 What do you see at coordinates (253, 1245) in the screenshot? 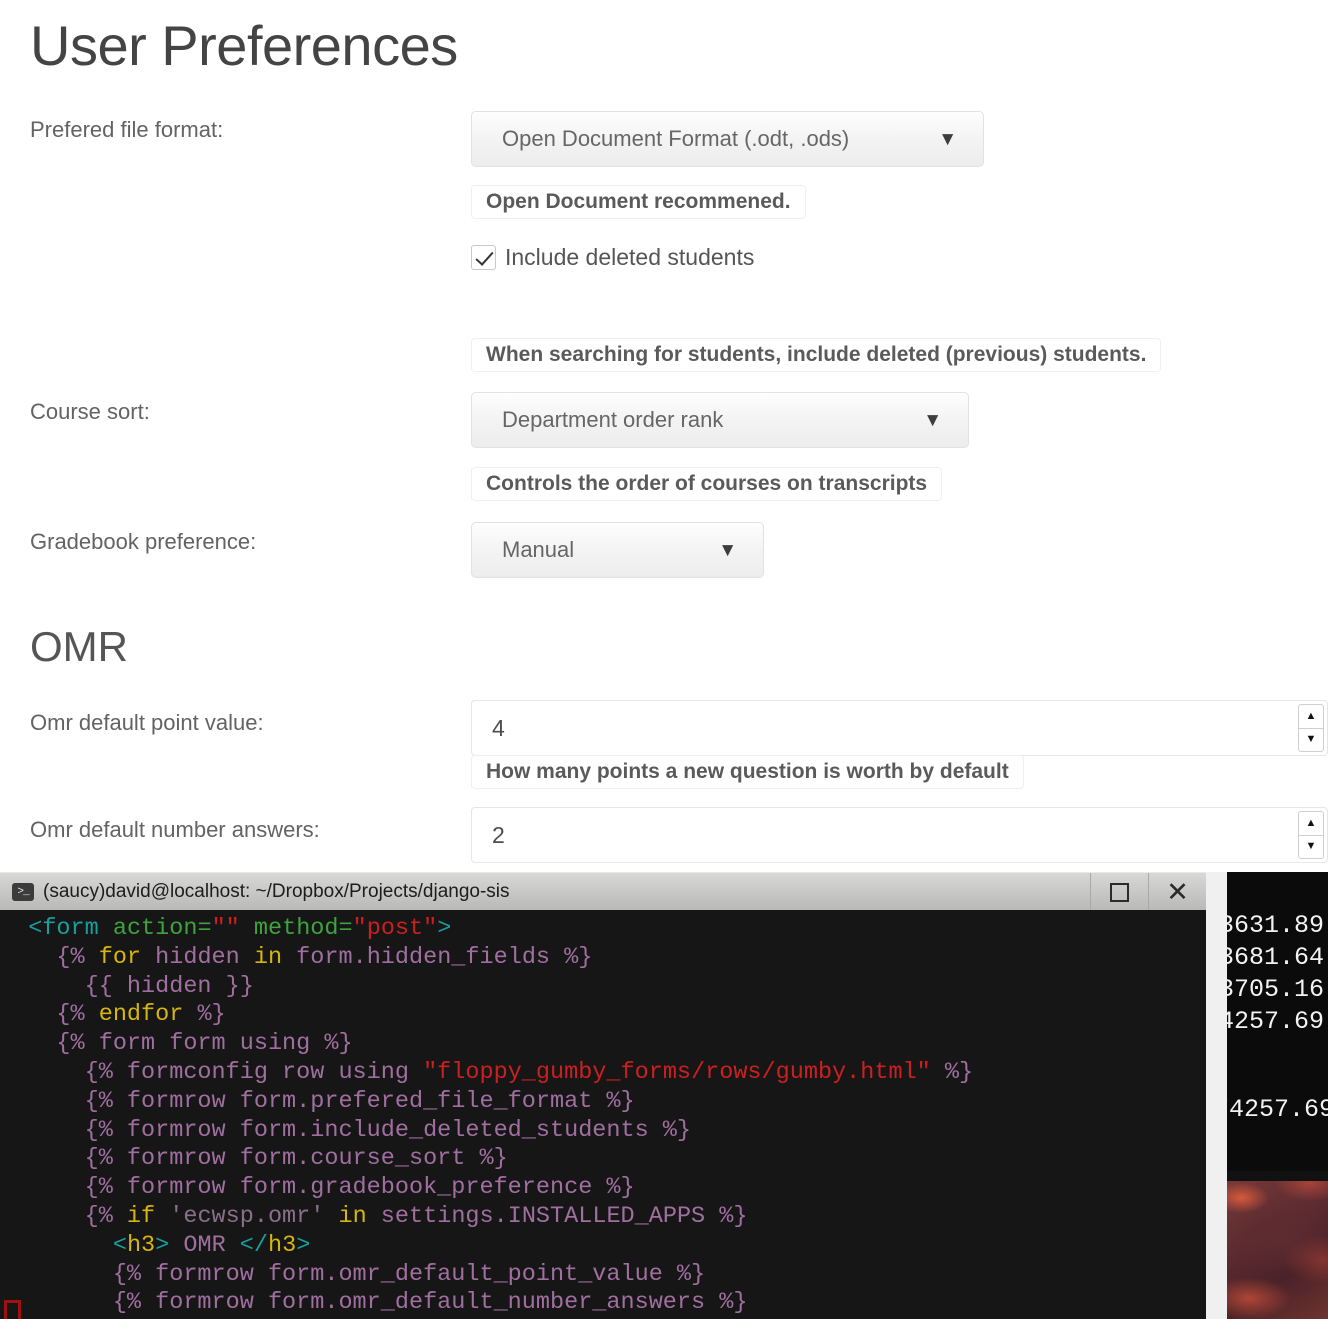
I see `code-token: </` at bounding box center [253, 1245].